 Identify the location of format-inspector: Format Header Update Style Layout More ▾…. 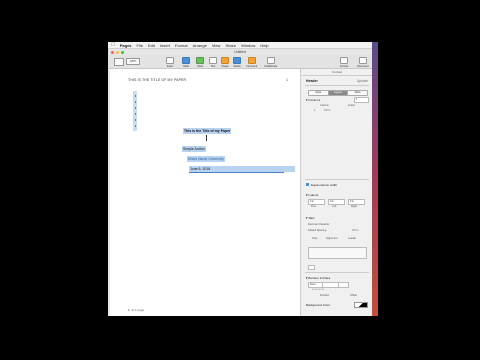
(337, 192).